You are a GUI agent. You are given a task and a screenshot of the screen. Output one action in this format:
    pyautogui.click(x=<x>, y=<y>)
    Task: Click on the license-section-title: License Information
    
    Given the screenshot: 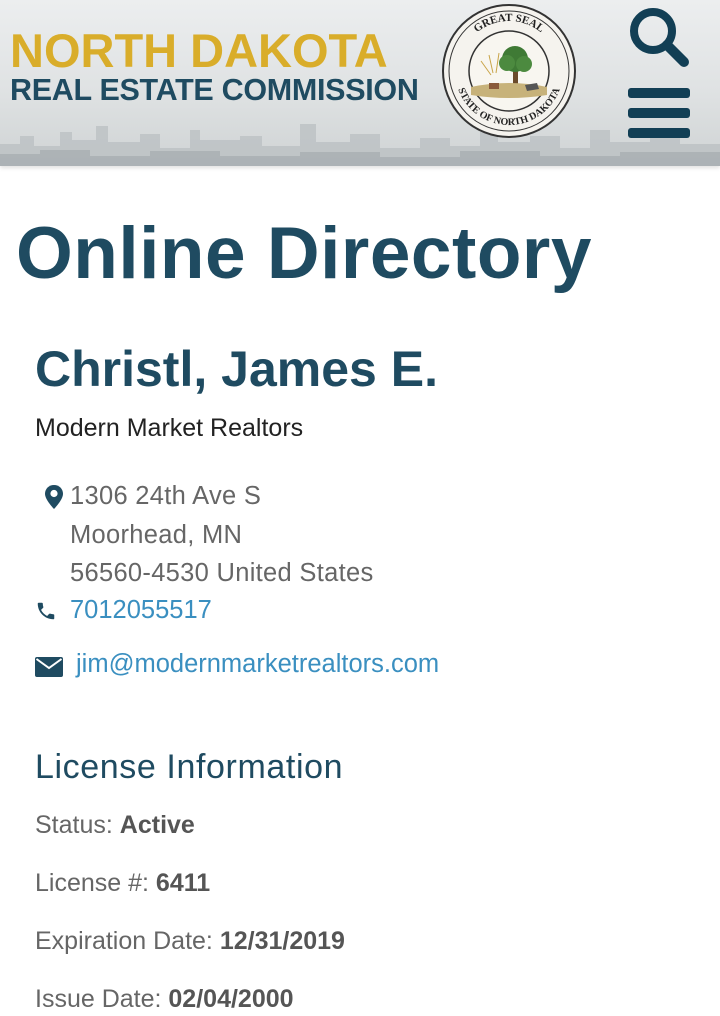 What is the action you would take?
    pyautogui.click(x=189, y=767)
    